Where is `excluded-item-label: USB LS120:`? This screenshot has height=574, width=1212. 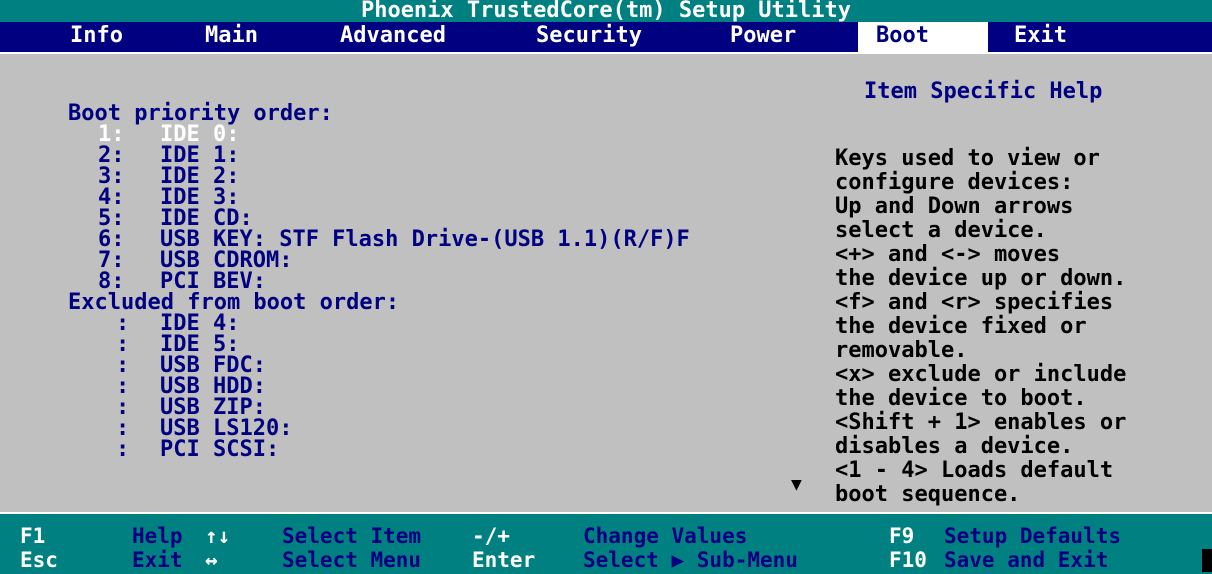
excluded-item-label: USB LS120: is located at coordinates (226, 428).